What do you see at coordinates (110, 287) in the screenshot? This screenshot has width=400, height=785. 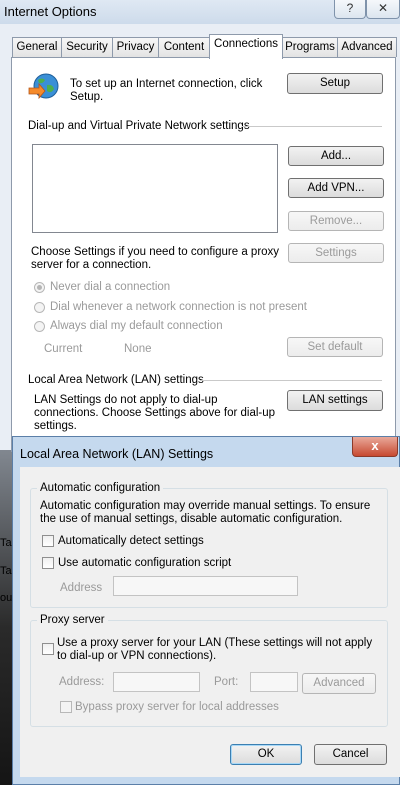 I see `radio-never-dial-label: Never dial a connection` at bounding box center [110, 287].